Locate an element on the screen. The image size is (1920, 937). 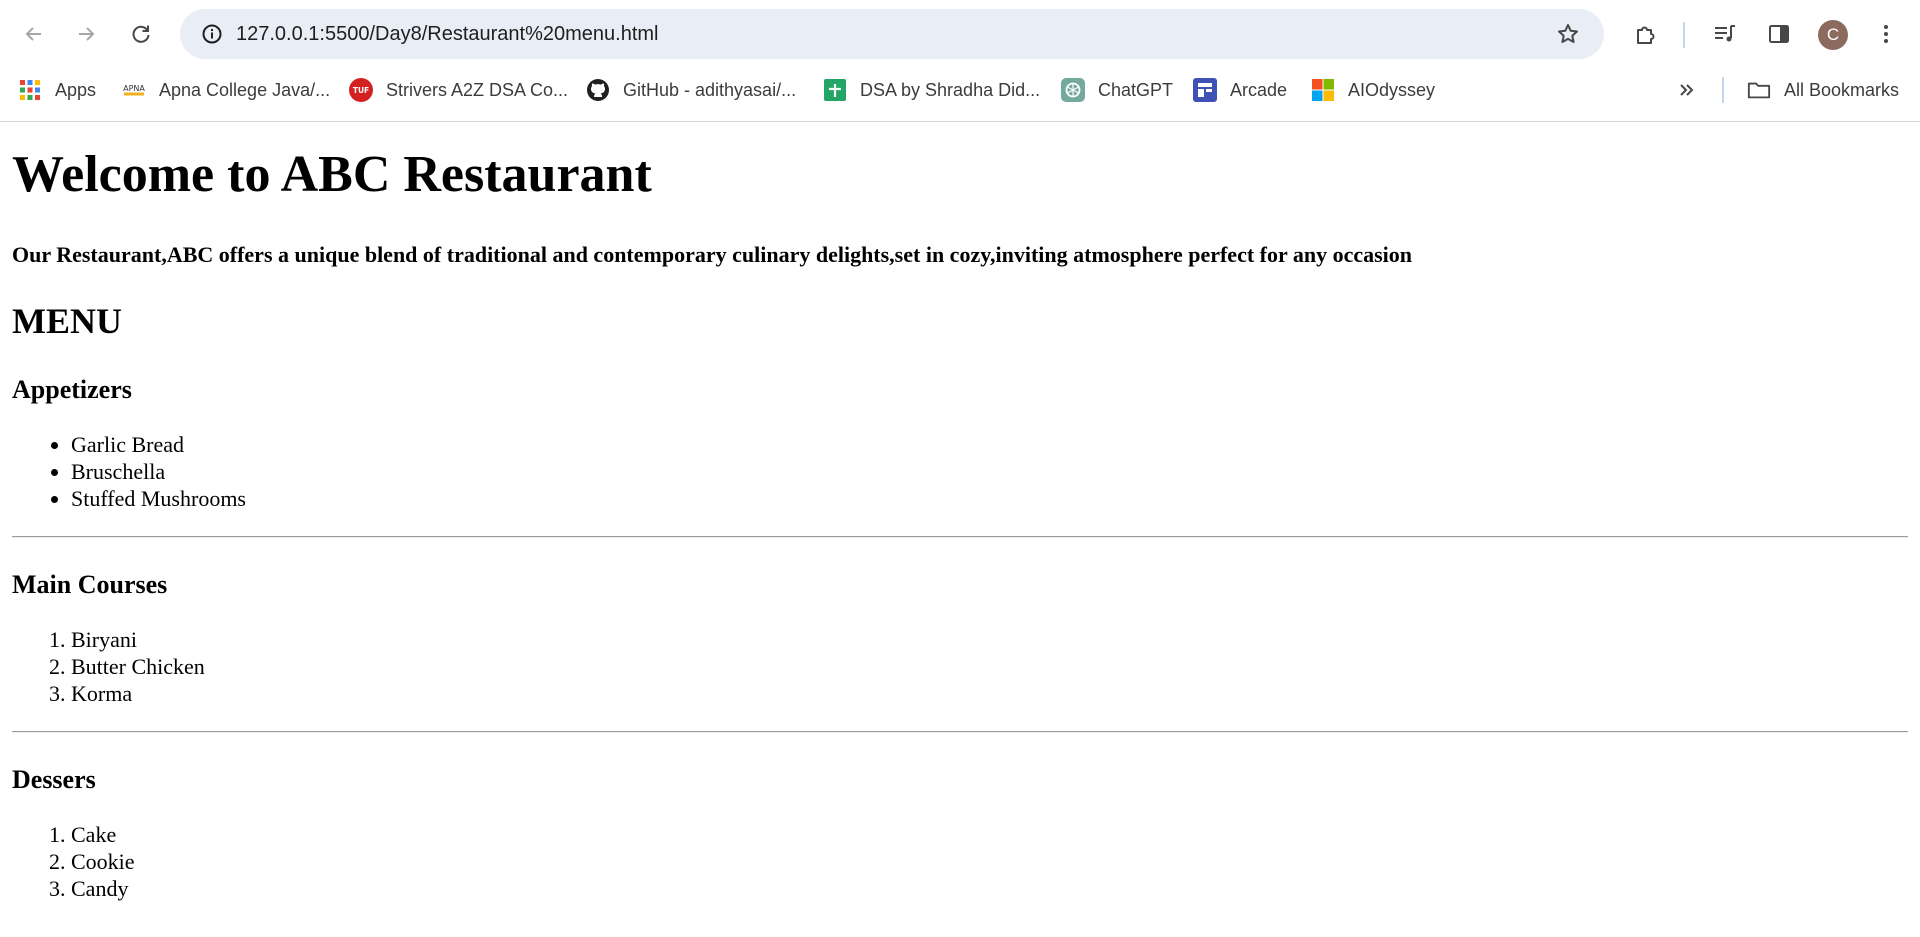
media-controls-button is located at coordinates (1725, 34).